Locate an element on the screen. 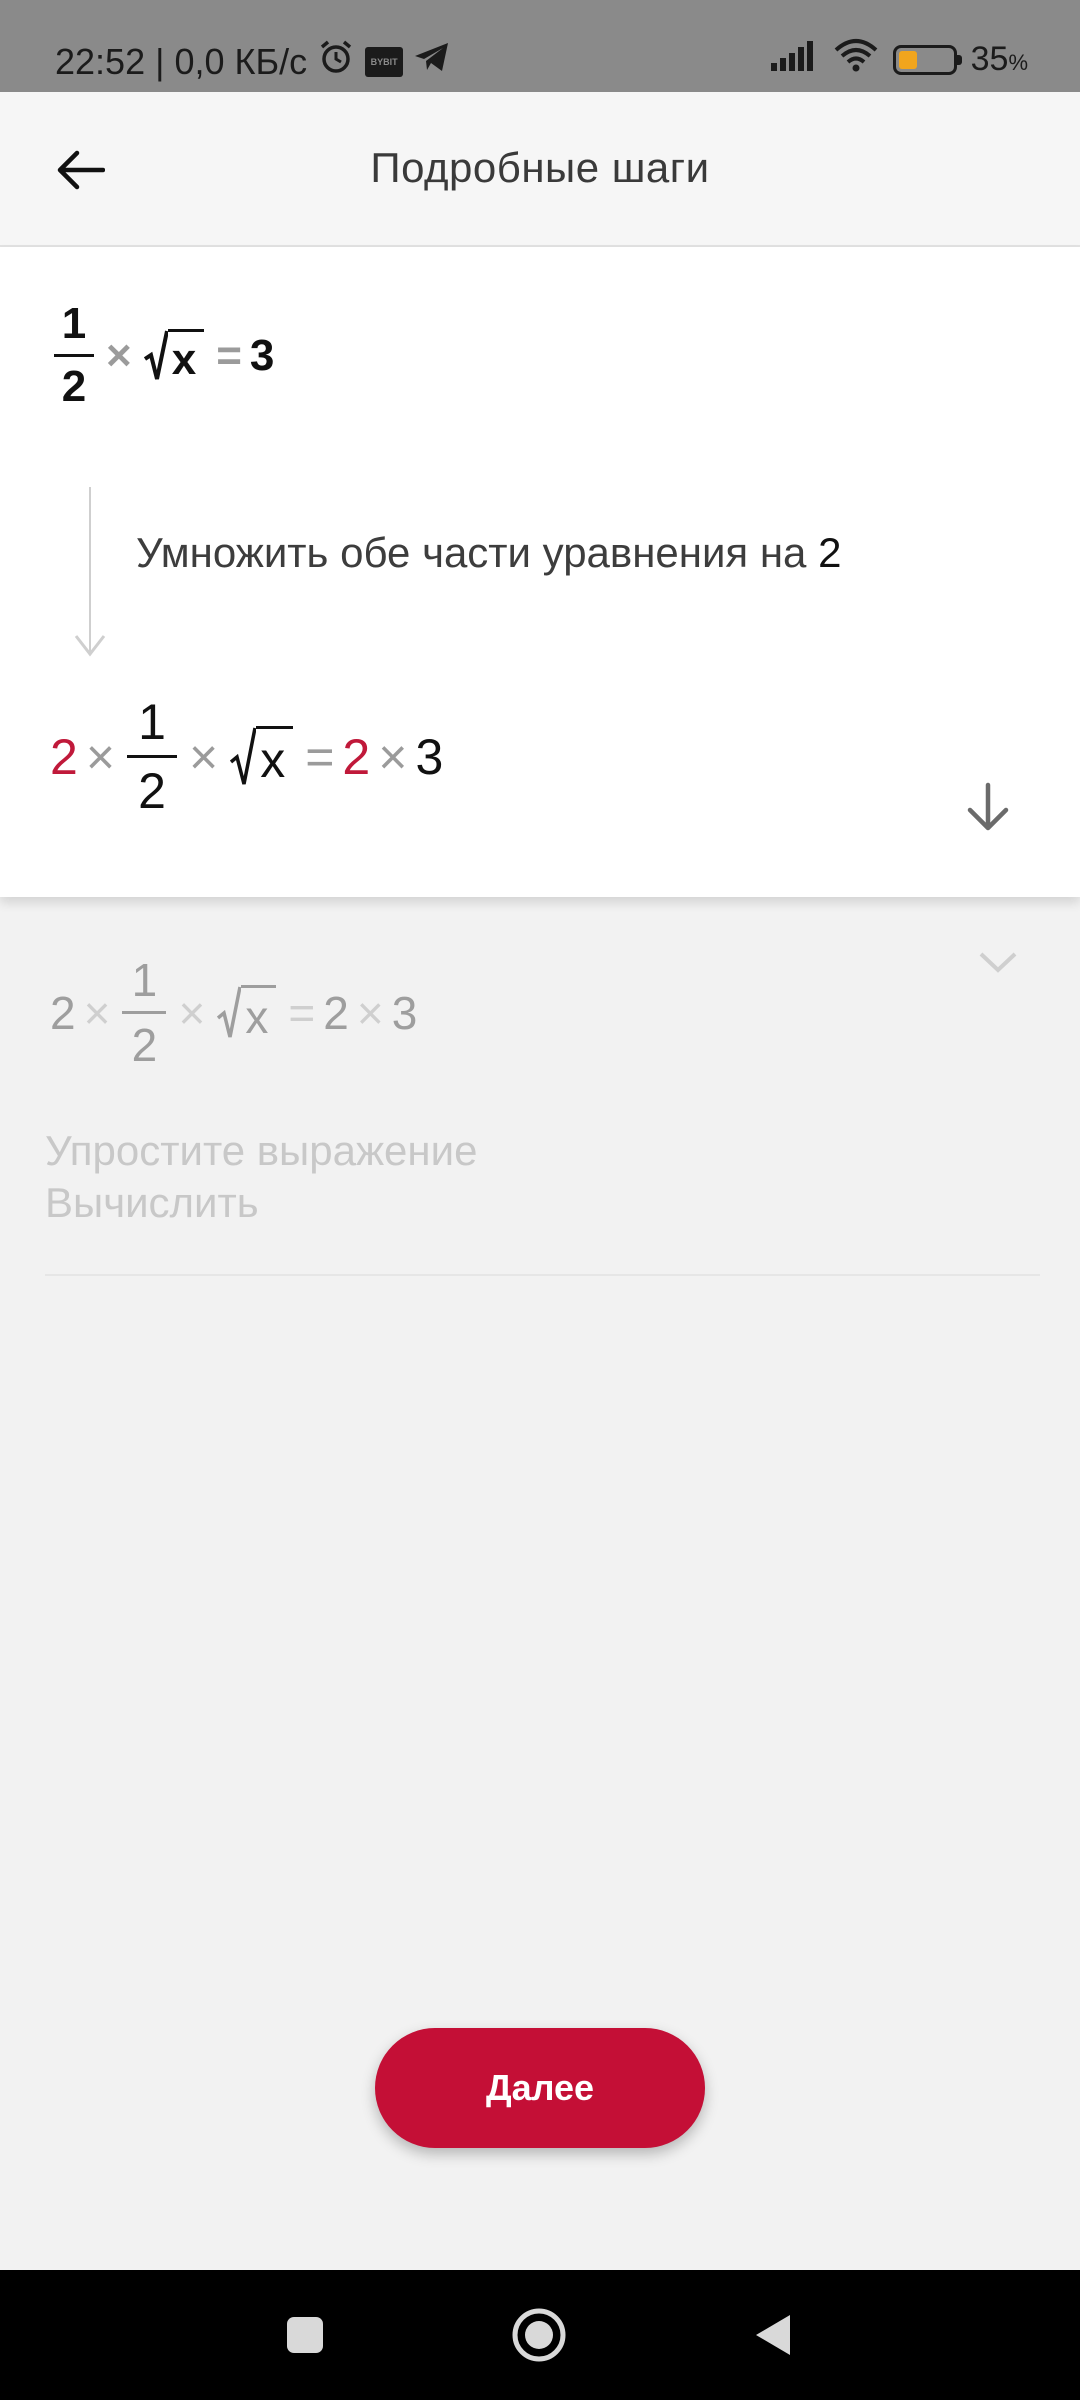  step-description: Умножить обе части уравнения на 2 is located at coordinates (489, 552).